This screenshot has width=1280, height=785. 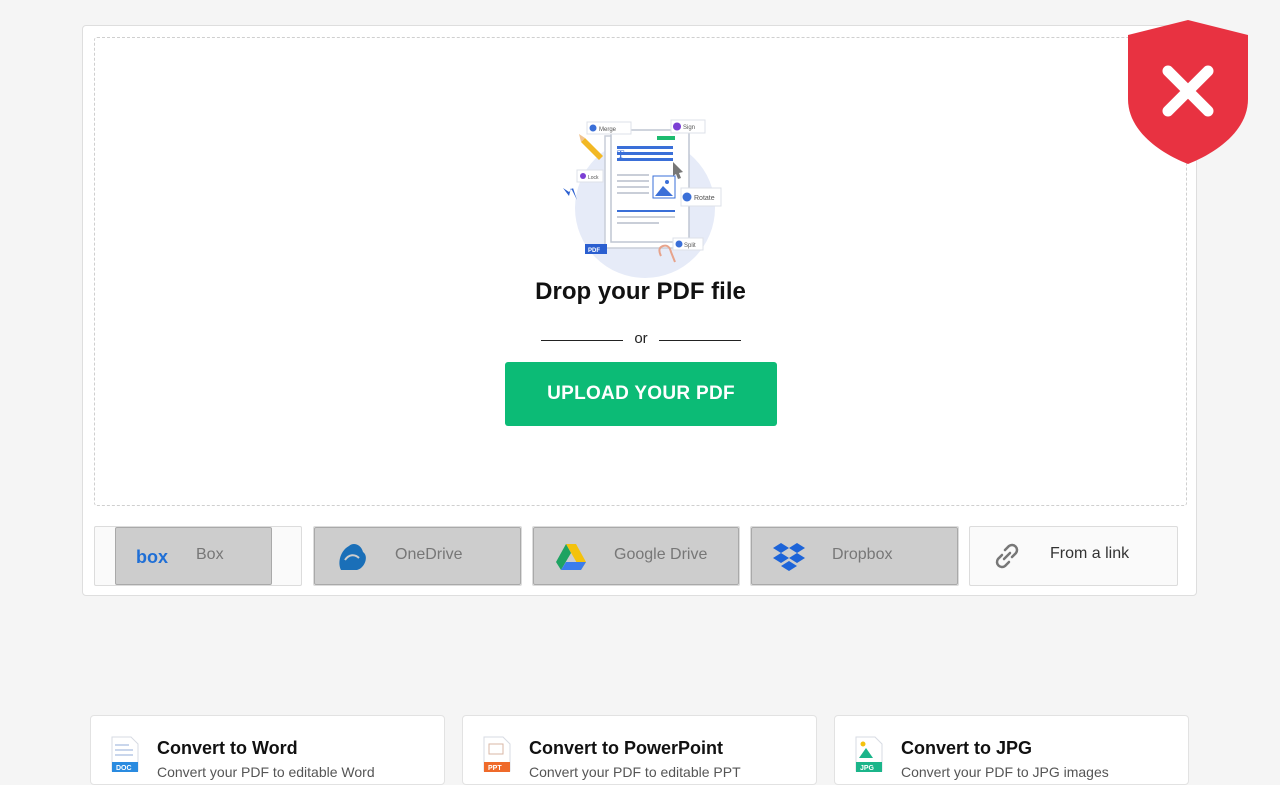 What do you see at coordinates (635, 772) in the screenshot?
I see `tool-subtitle-powerpoint: Convert your PDF to editable PPT` at bounding box center [635, 772].